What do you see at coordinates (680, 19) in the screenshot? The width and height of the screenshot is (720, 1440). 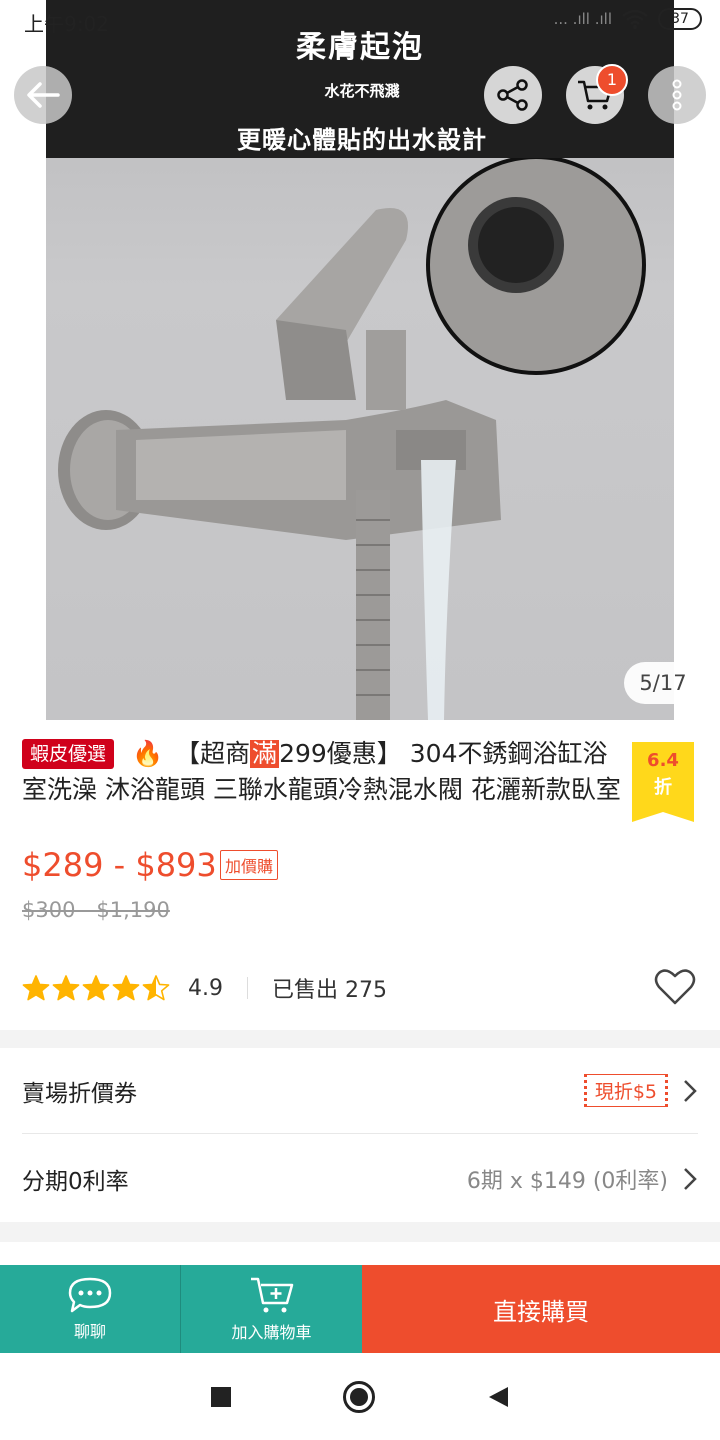 I see `battery-icon: 37` at bounding box center [680, 19].